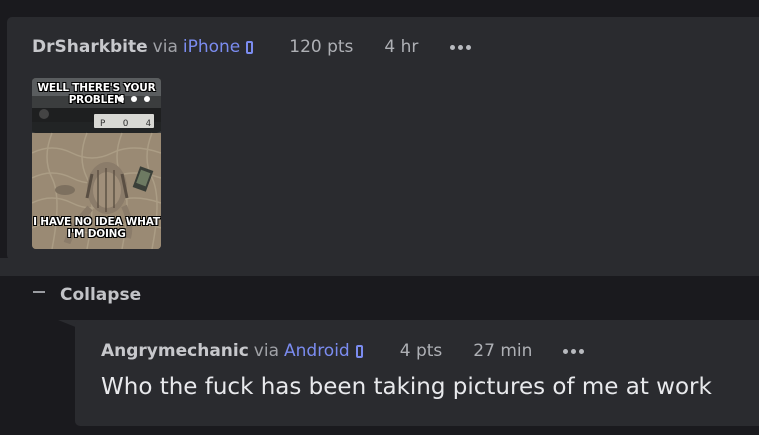  I want to click on post-platform: iPhone, so click(211, 47).